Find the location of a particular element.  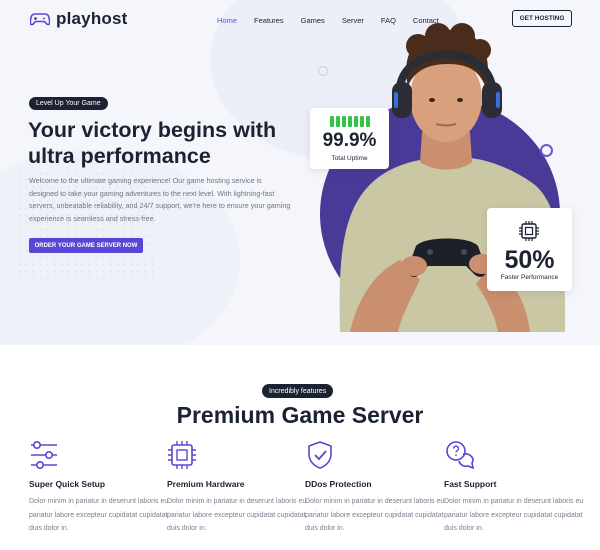

uptime-value: 99.9% is located at coordinates (349, 140).